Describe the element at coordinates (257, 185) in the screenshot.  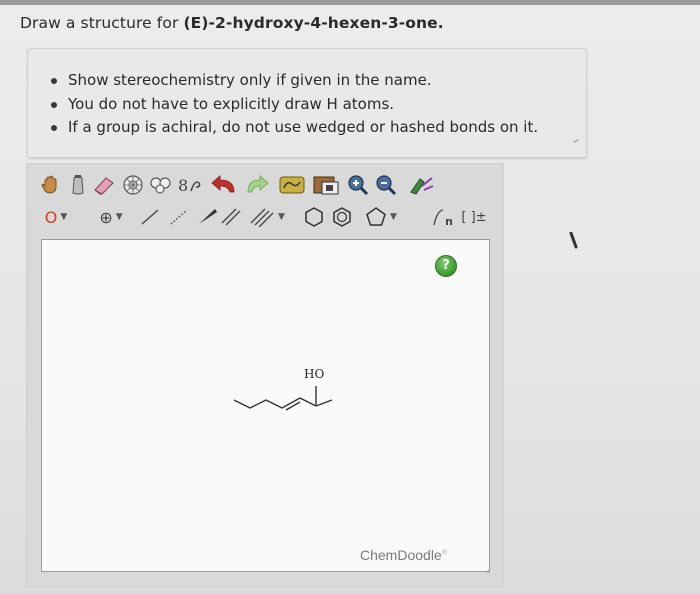
I see `redo-icon` at that location.